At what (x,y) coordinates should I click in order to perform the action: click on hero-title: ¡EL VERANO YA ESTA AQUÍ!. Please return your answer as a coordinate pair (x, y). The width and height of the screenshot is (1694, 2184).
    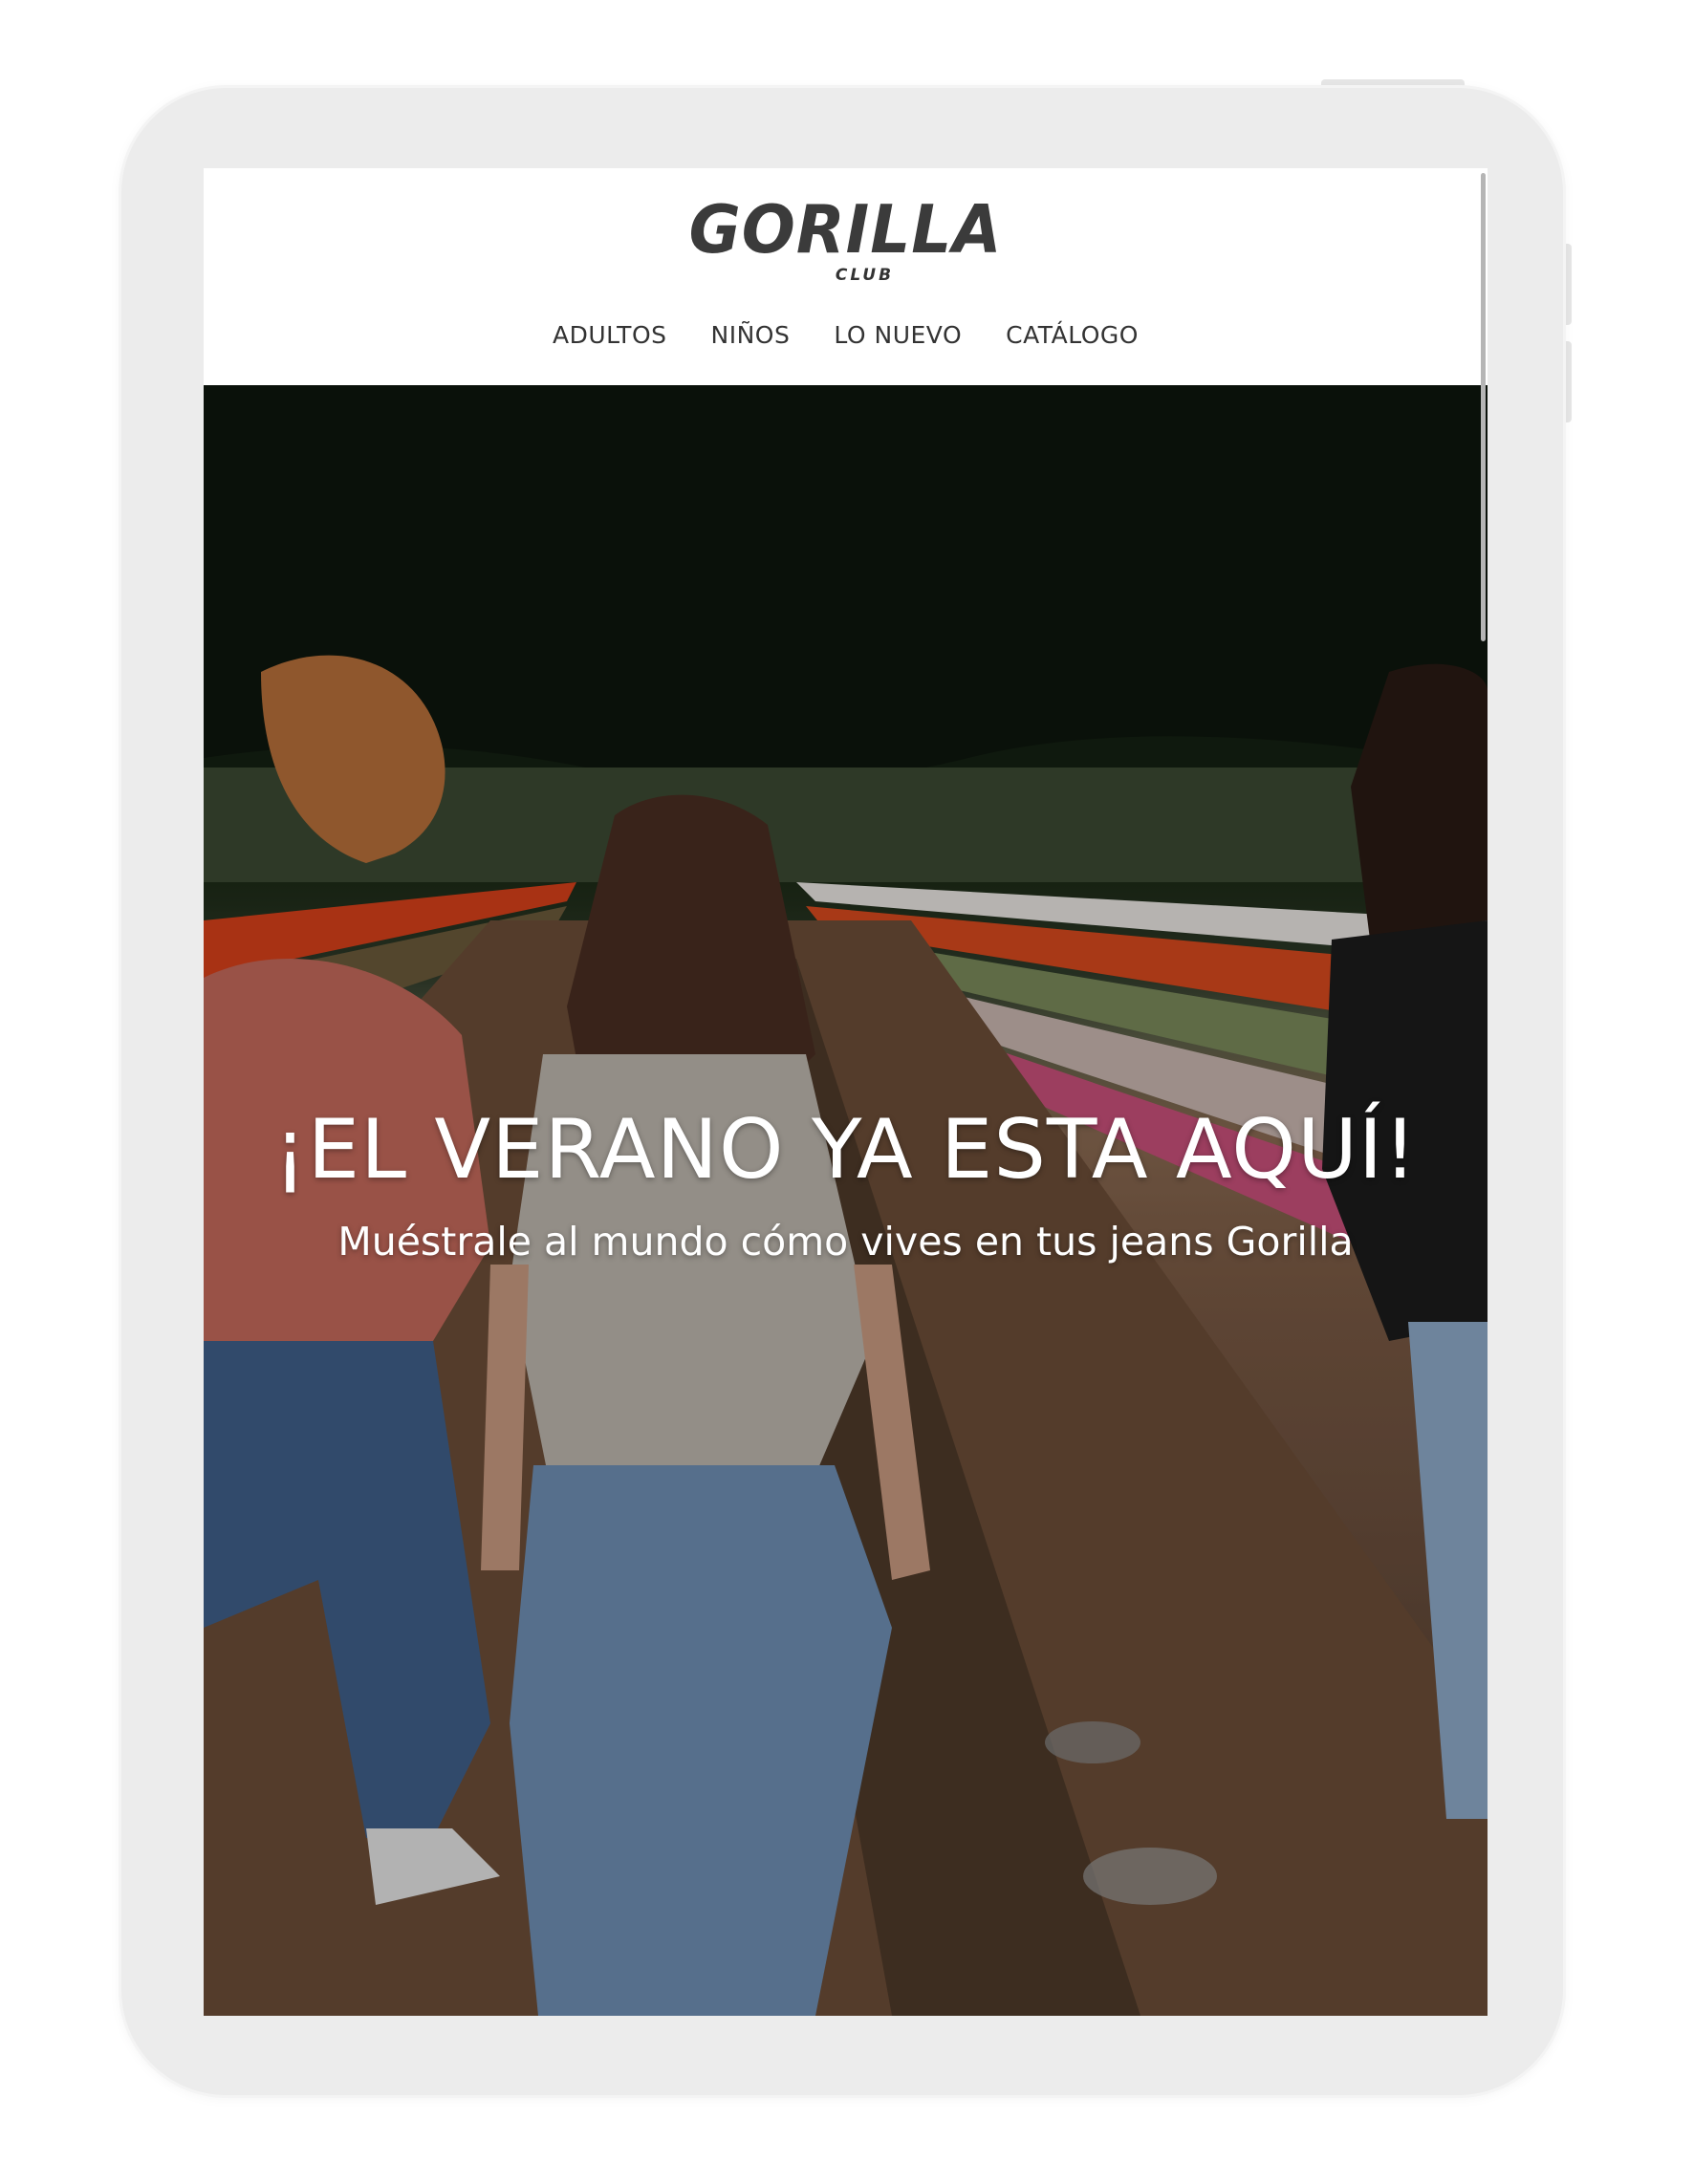
    Looking at the image, I should click on (845, 1150).